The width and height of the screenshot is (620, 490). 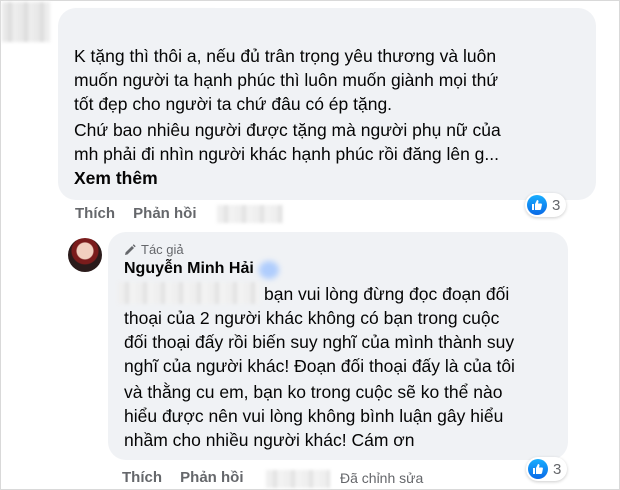 I want to click on author-badge-label: Tác giả, so click(x=162, y=249).